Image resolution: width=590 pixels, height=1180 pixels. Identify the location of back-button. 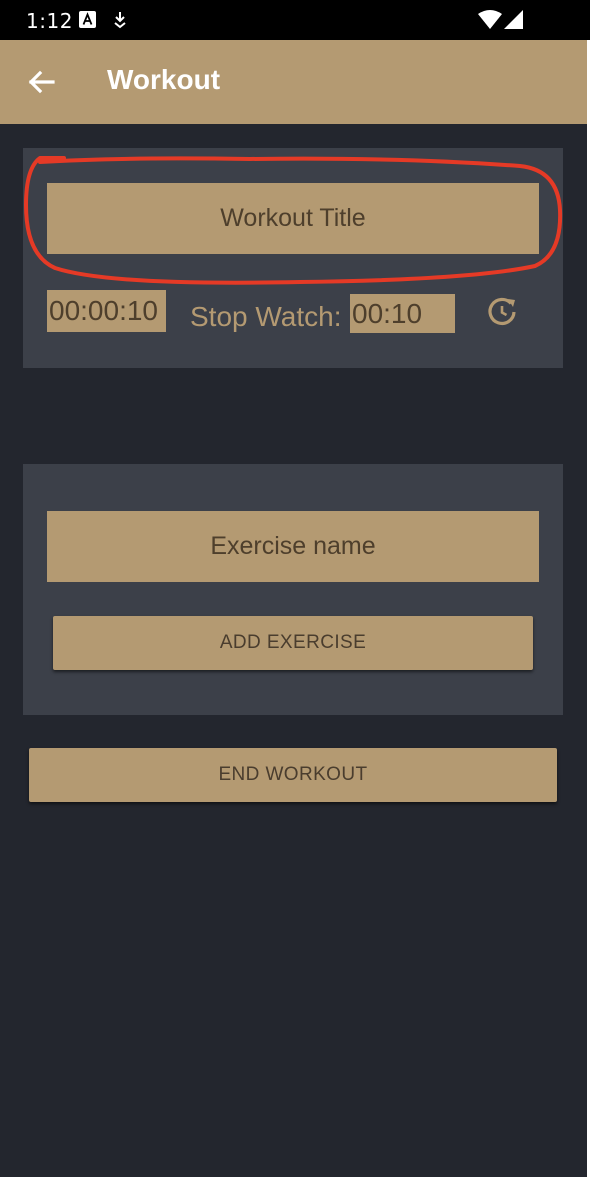
(42, 82).